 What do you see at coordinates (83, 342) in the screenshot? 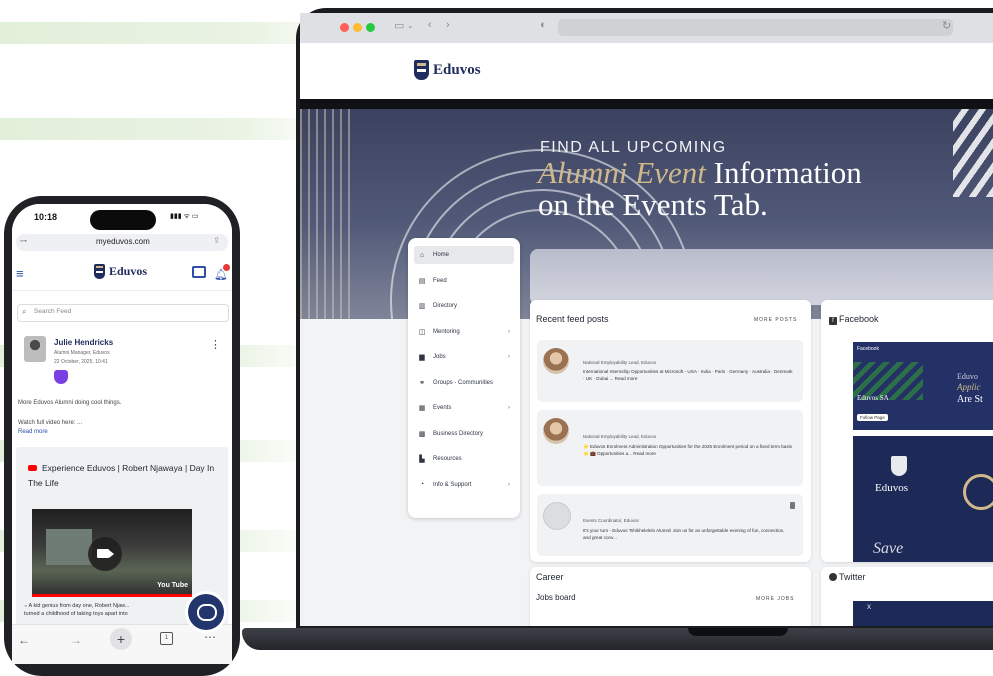
I see `post-author-name: Julie Hendricks` at bounding box center [83, 342].